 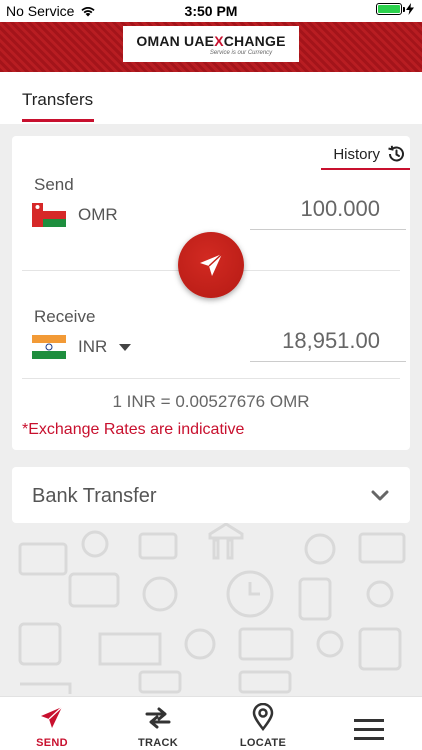 I want to click on location-pin-icon, so click(x=263, y=717).